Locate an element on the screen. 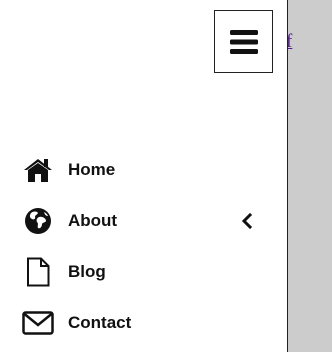 This screenshot has width=332, height=352. chevron-left-icon is located at coordinates (247, 221).